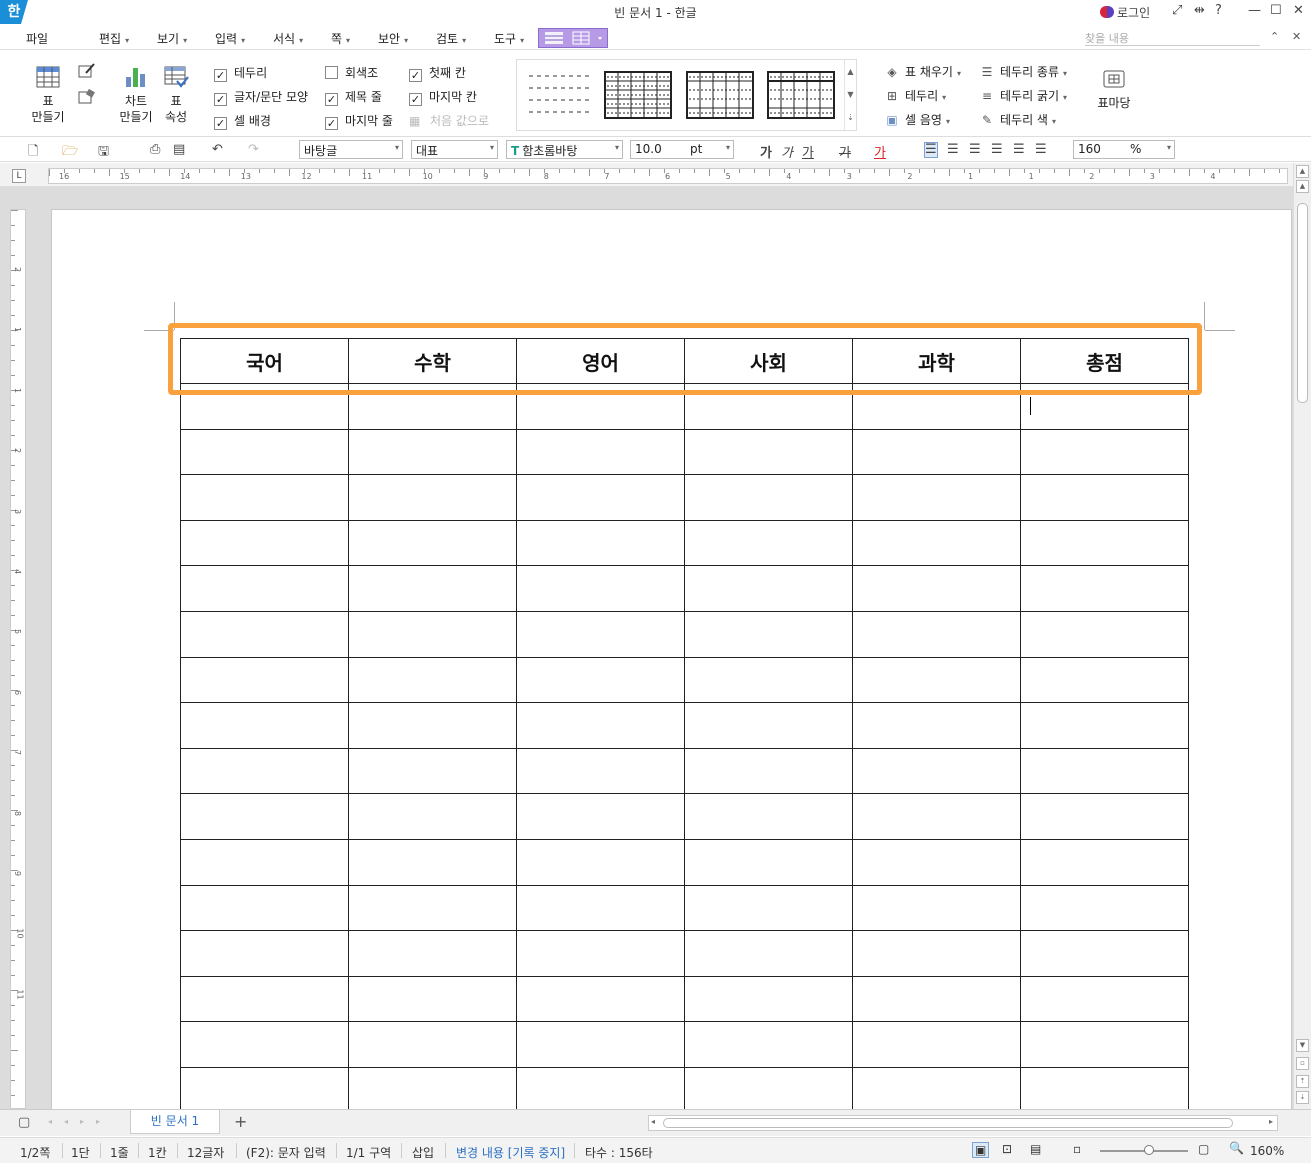 This screenshot has width=1311, height=1163. I want to click on font-size-input: 10.0 pt ▾, so click(682, 149).